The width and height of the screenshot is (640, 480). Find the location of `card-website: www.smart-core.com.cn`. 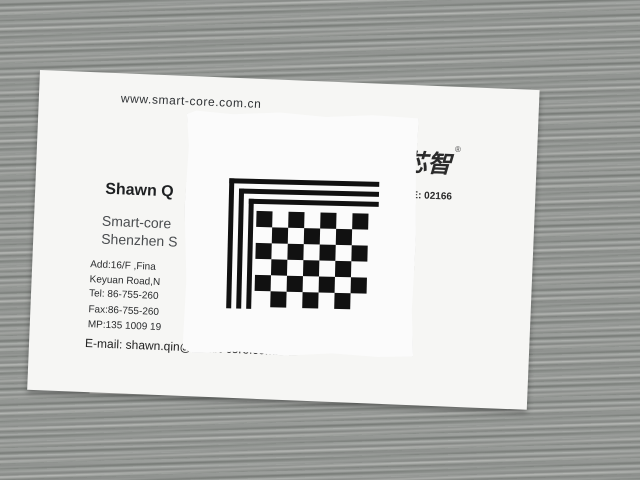

card-website: www.smart-core.com.cn is located at coordinates (191, 101).